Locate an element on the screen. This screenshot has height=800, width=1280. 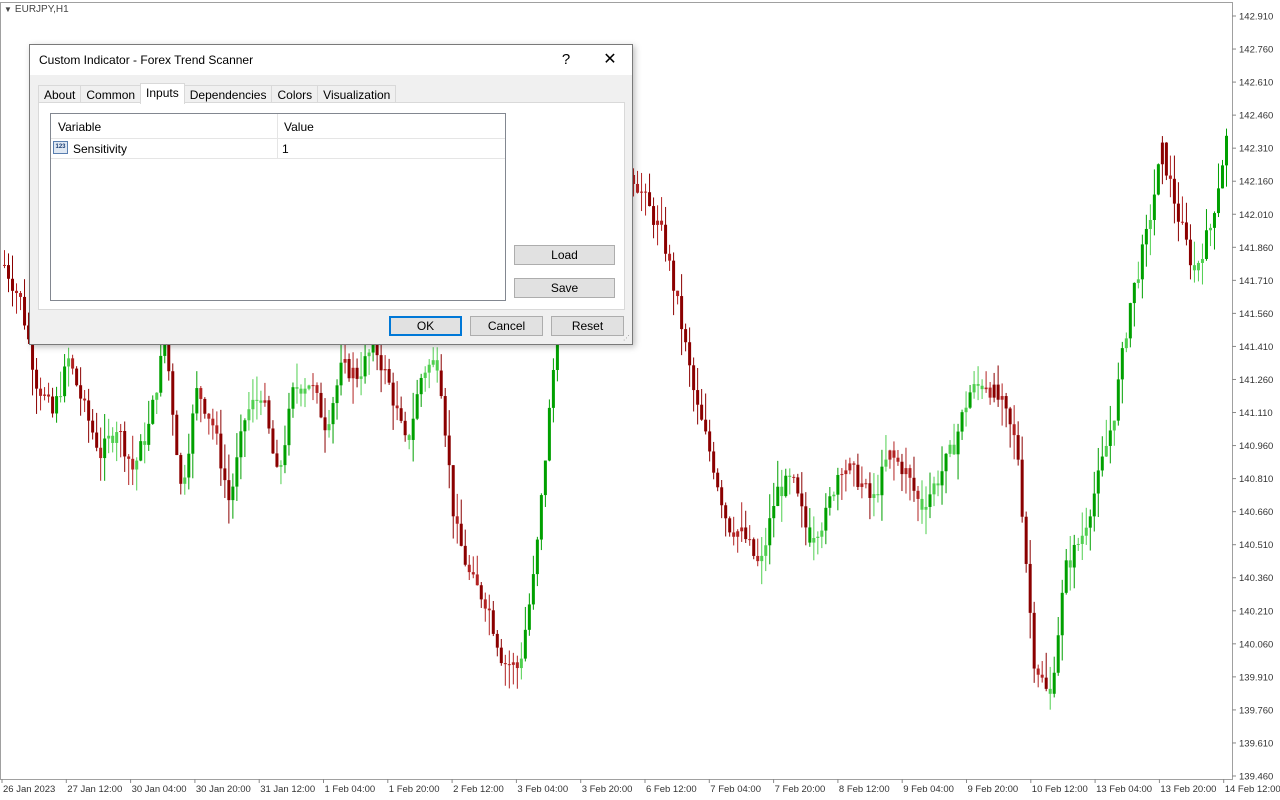
price-axis-label: 140.360 is located at coordinates (1256, 578).